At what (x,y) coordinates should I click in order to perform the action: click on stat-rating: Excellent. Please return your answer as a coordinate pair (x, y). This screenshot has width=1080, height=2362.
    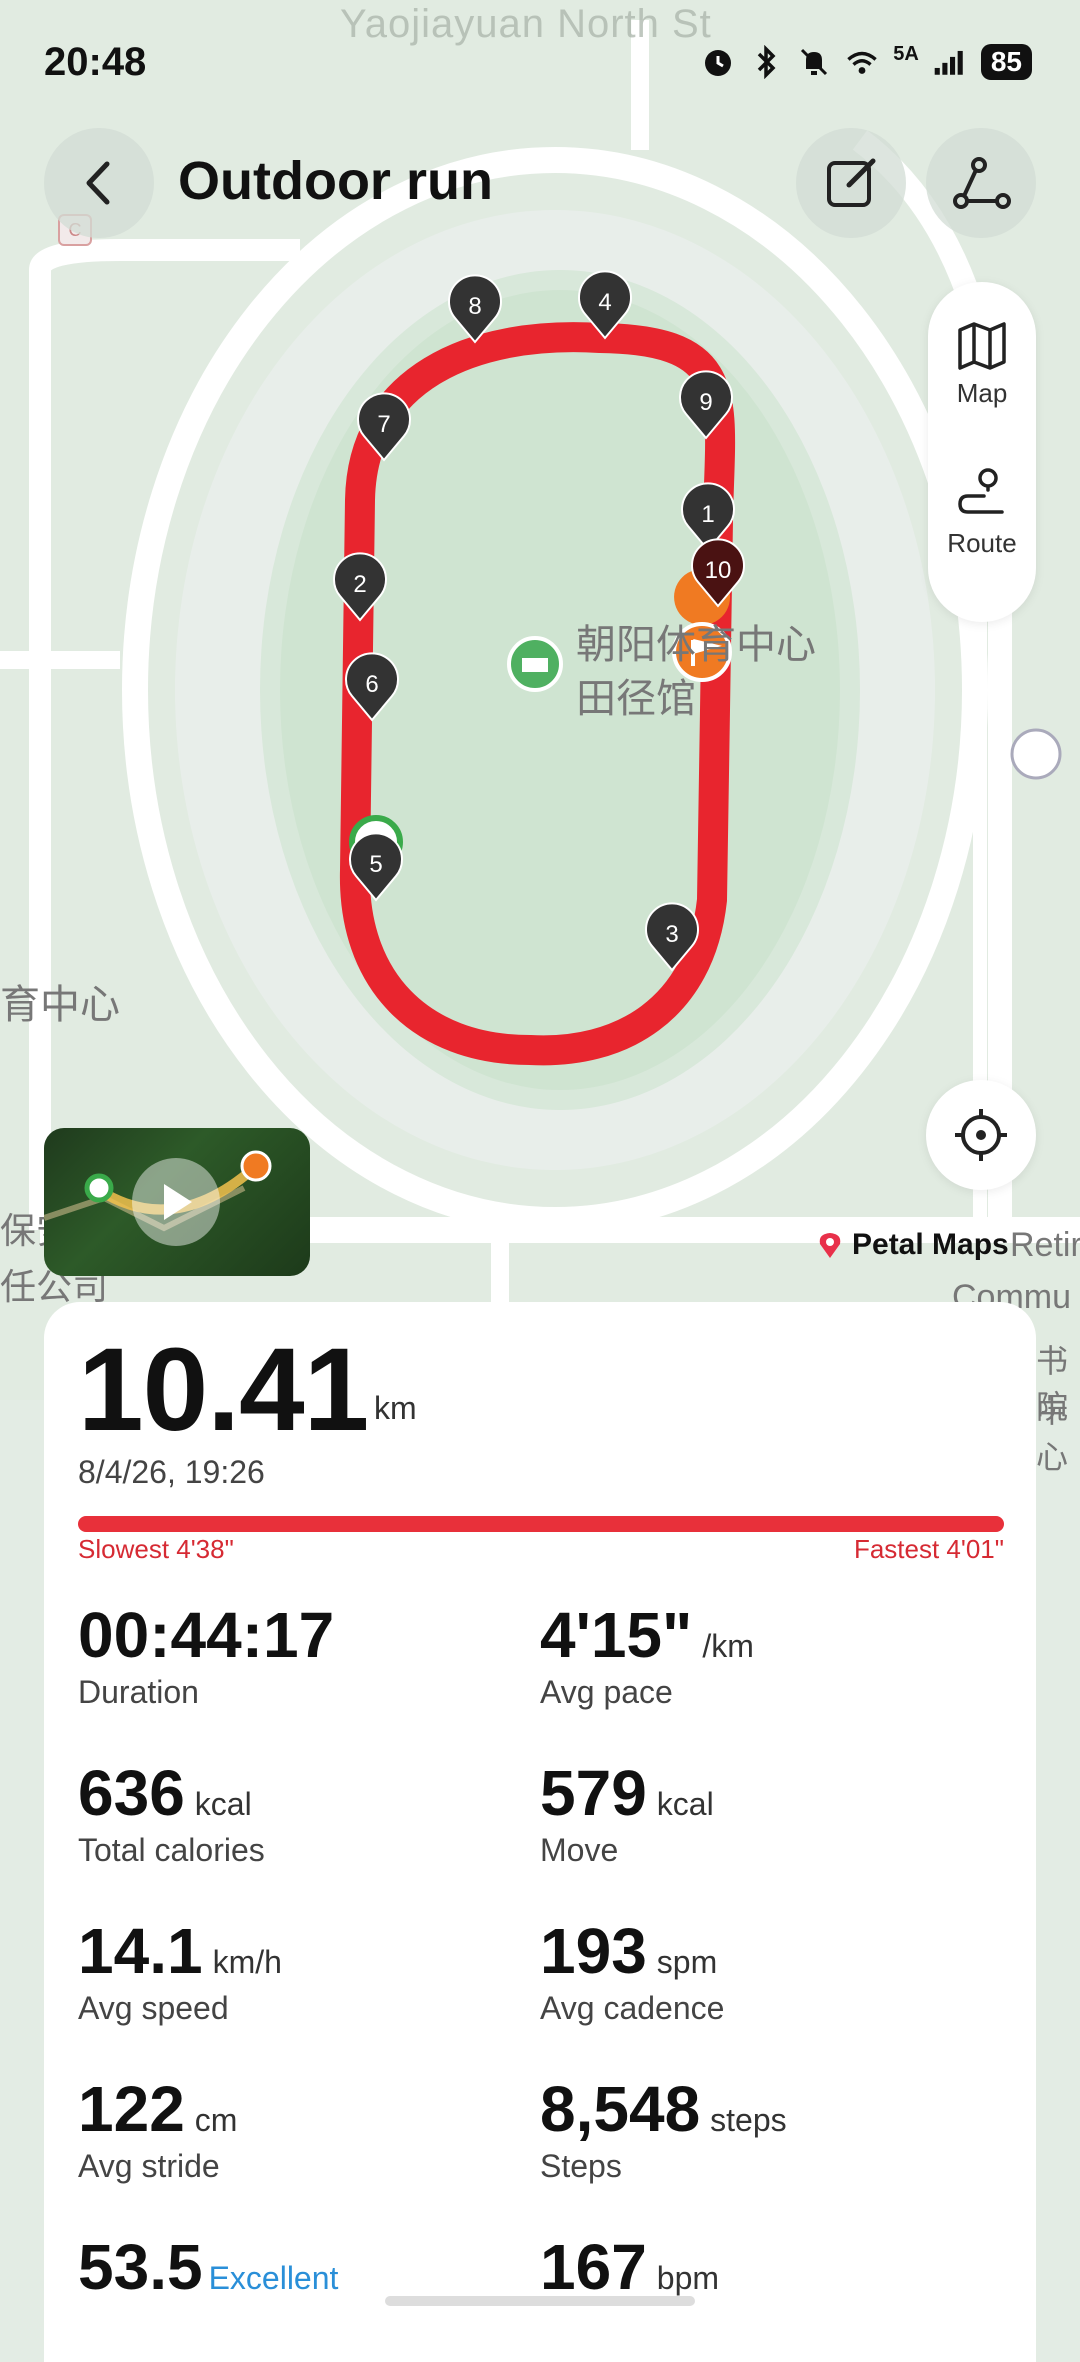
    Looking at the image, I should click on (273, 2278).